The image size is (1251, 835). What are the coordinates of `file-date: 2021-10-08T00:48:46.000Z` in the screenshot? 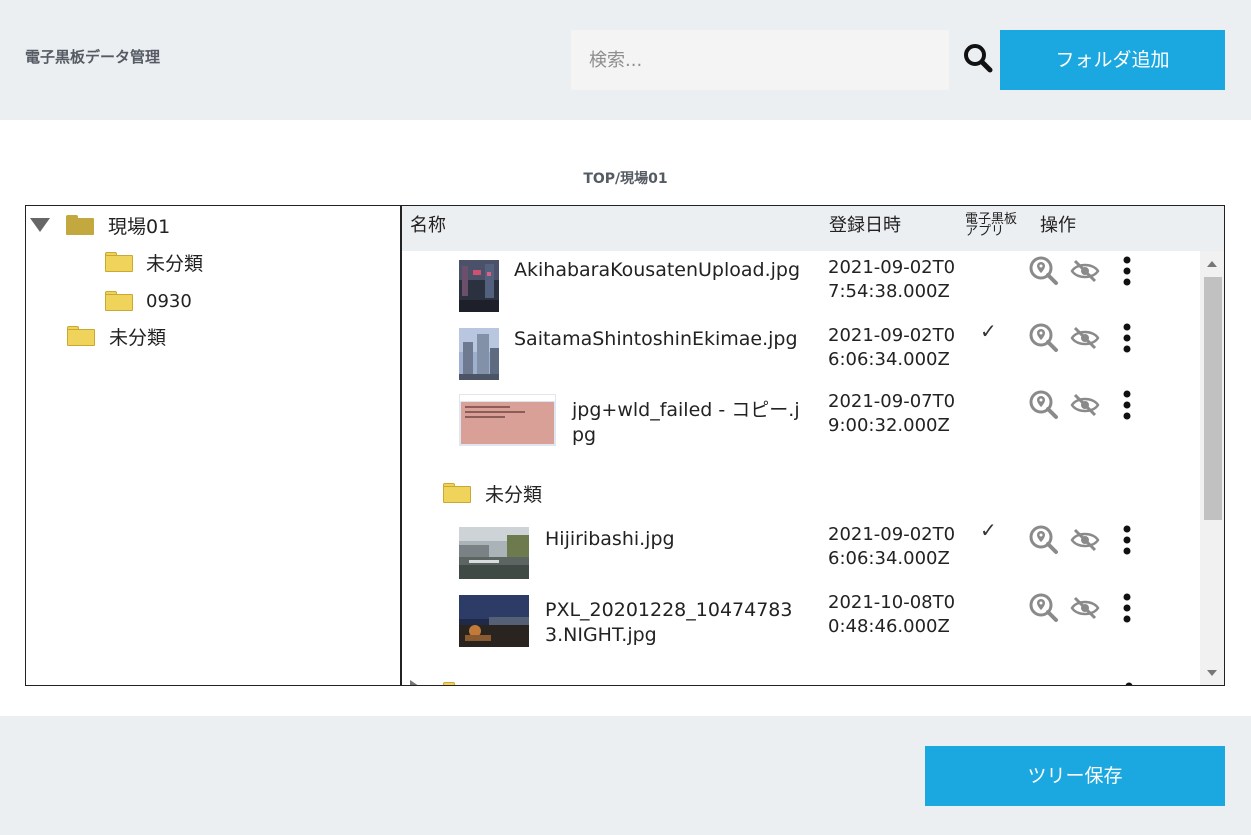 It's located at (892, 614).